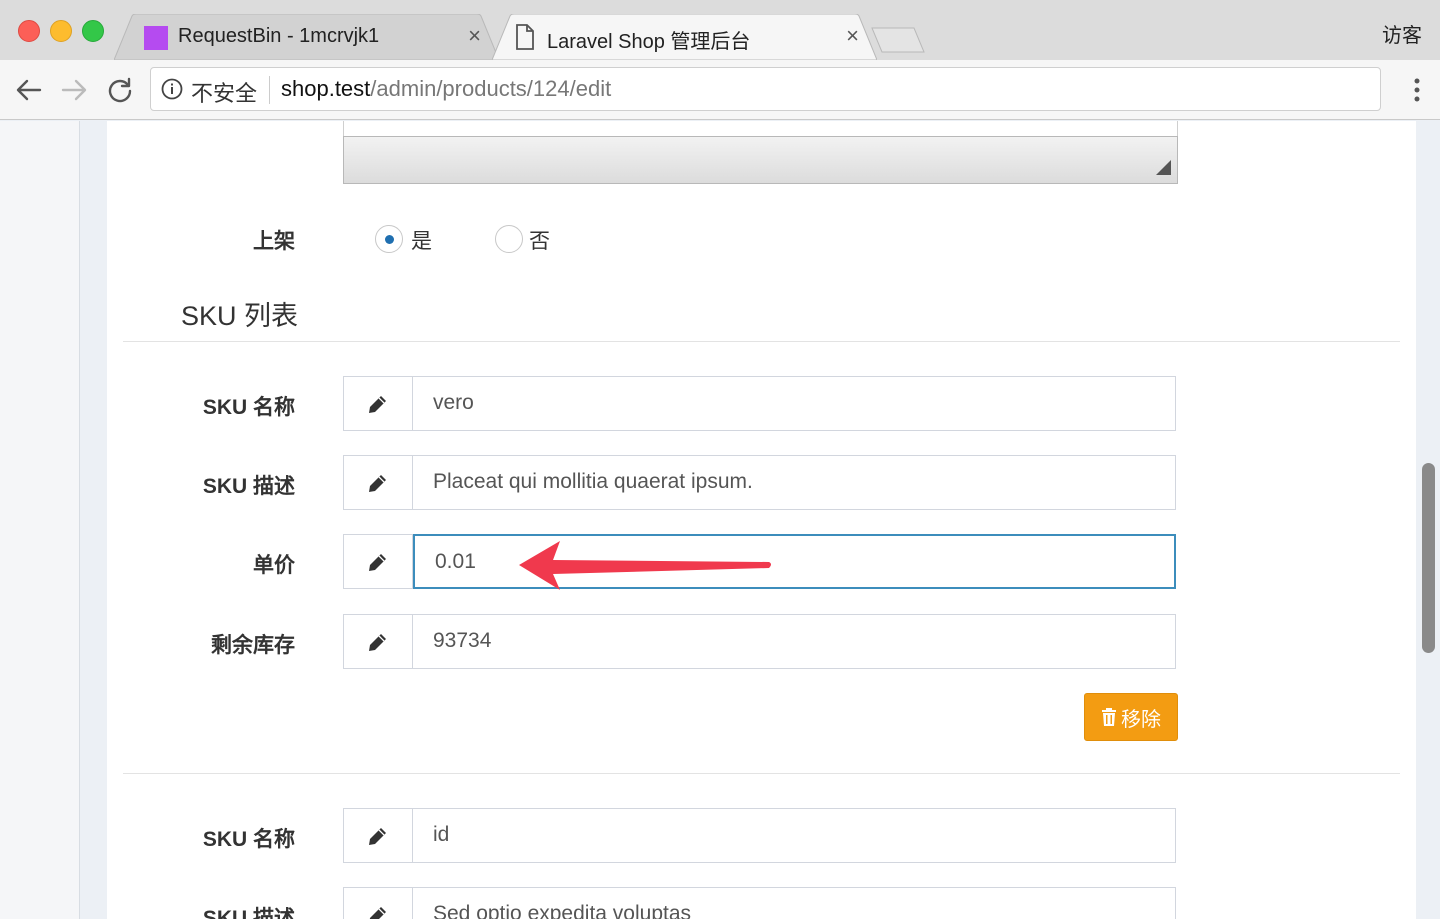 This screenshot has width=1440, height=919. What do you see at coordinates (253, 645) in the screenshot?
I see `sku-stock-label: 剩余库存` at bounding box center [253, 645].